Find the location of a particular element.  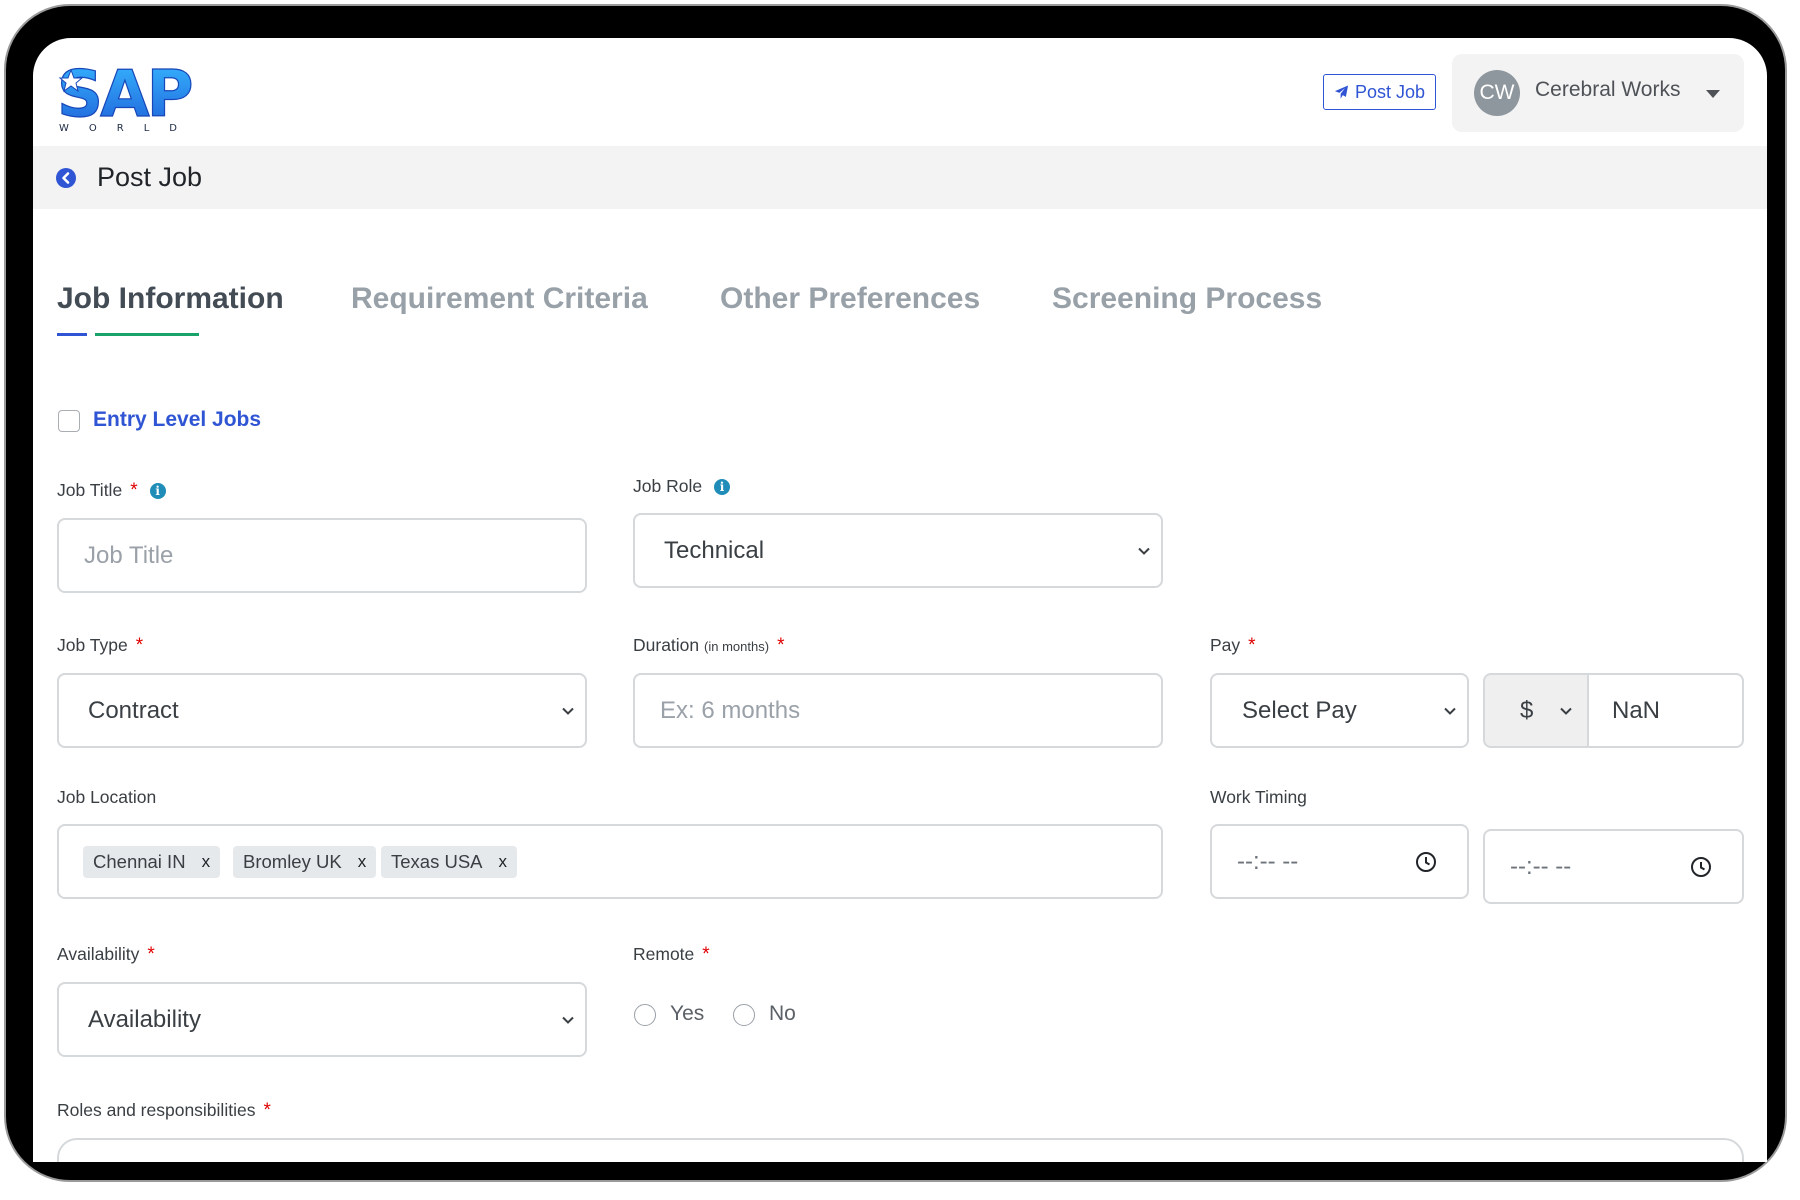

job-location-label: Job Location is located at coordinates (107, 797).